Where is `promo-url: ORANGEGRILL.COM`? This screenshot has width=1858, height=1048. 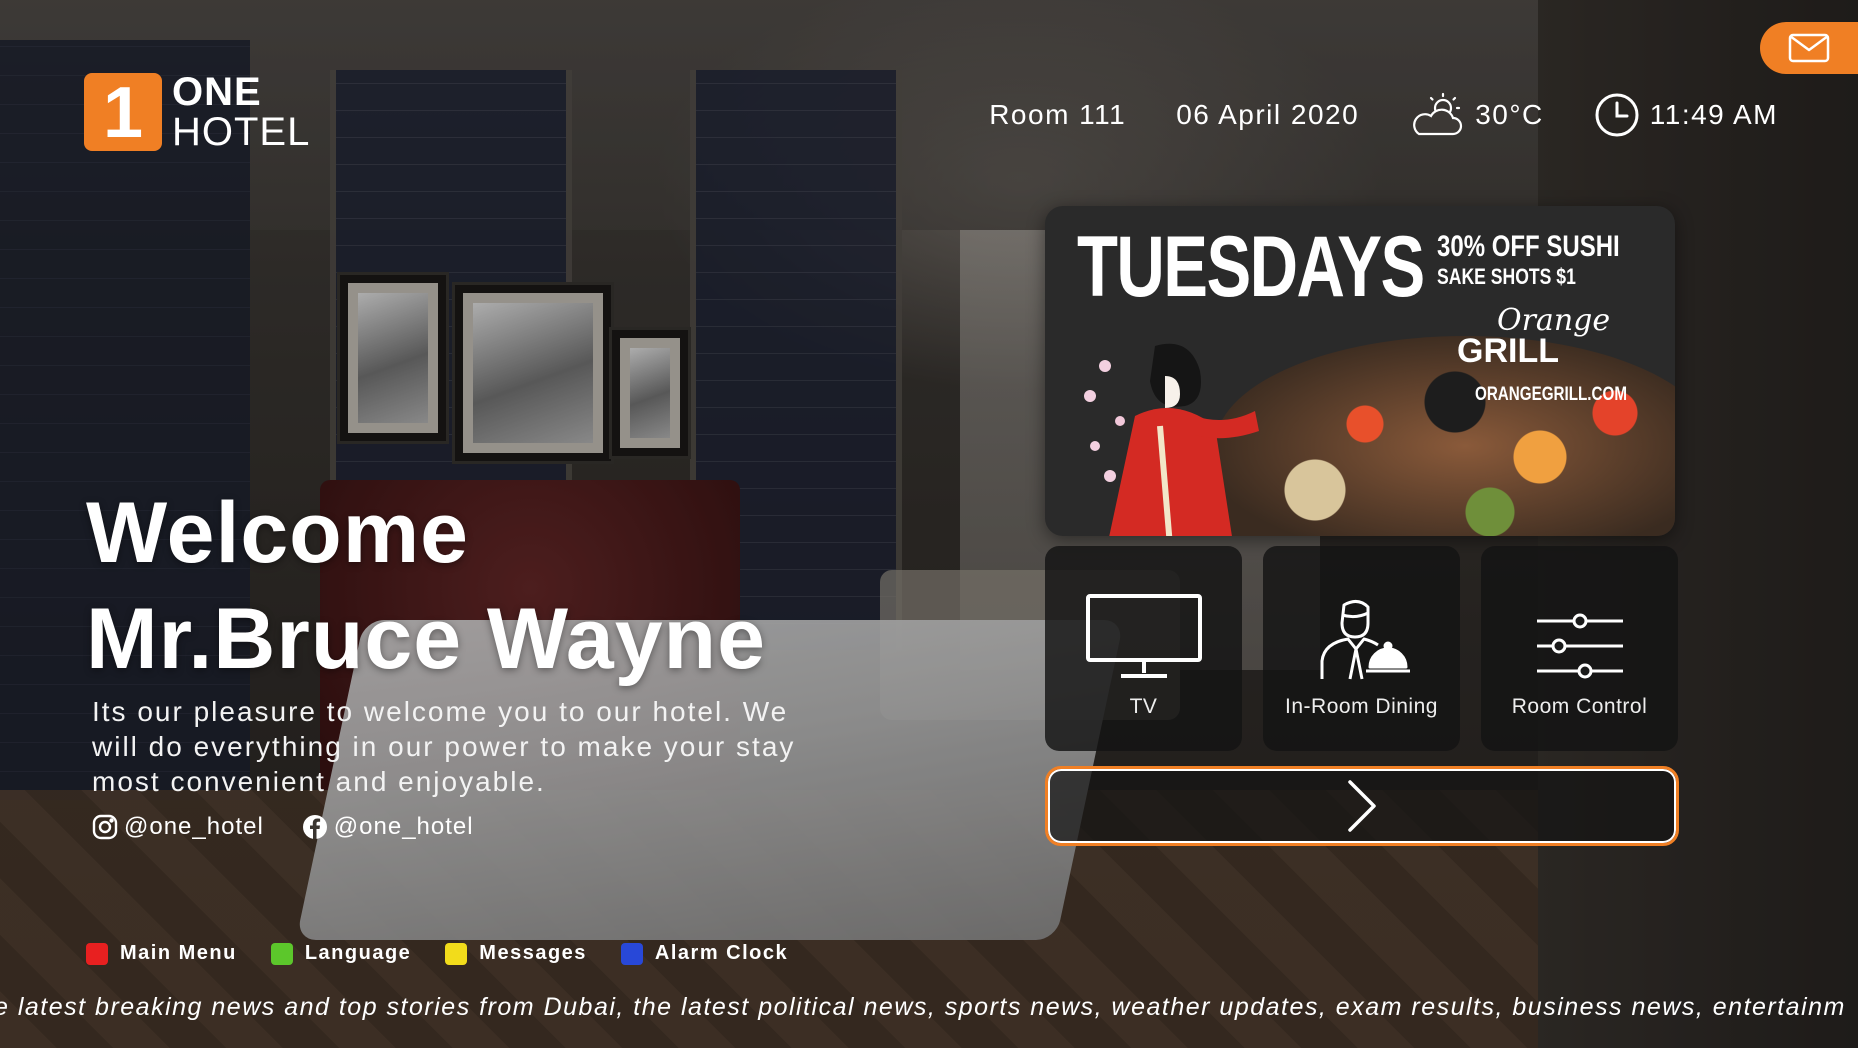 promo-url: ORANGEGRILL.COM is located at coordinates (1551, 394).